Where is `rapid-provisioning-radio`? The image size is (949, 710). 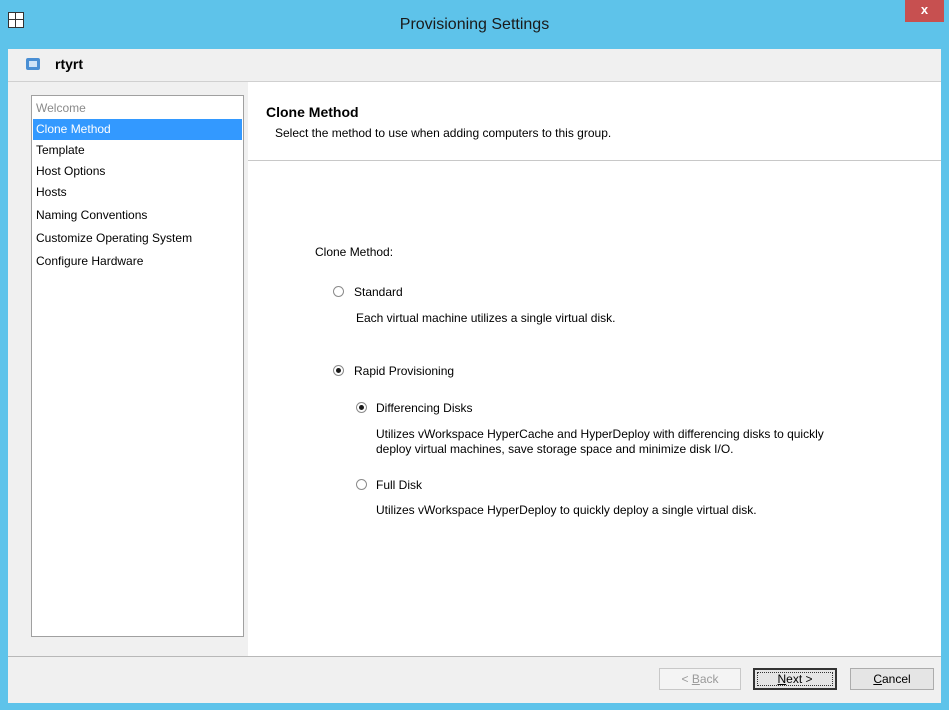
rapid-provisioning-radio is located at coordinates (338, 370).